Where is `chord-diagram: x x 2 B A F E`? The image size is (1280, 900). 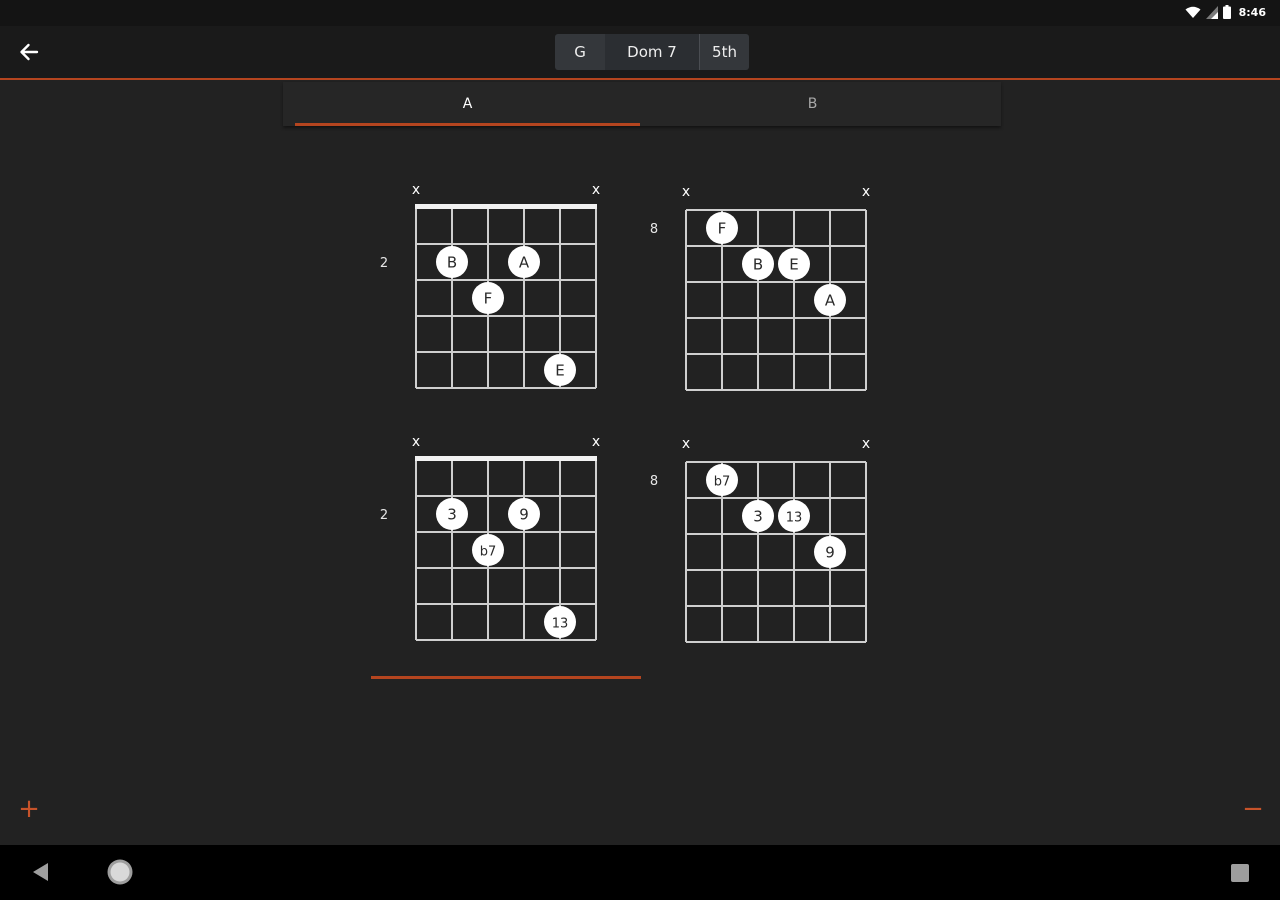 chord-diagram: x x 2 B A F E is located at coordinates (486, 283).